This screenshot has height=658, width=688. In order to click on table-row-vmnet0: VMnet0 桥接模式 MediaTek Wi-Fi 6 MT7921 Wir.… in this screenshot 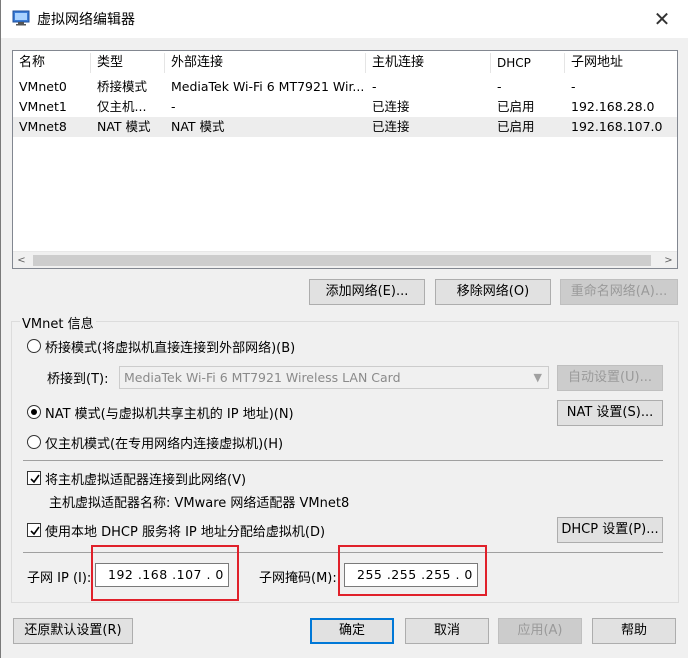, I will do `click(345, 87)`.